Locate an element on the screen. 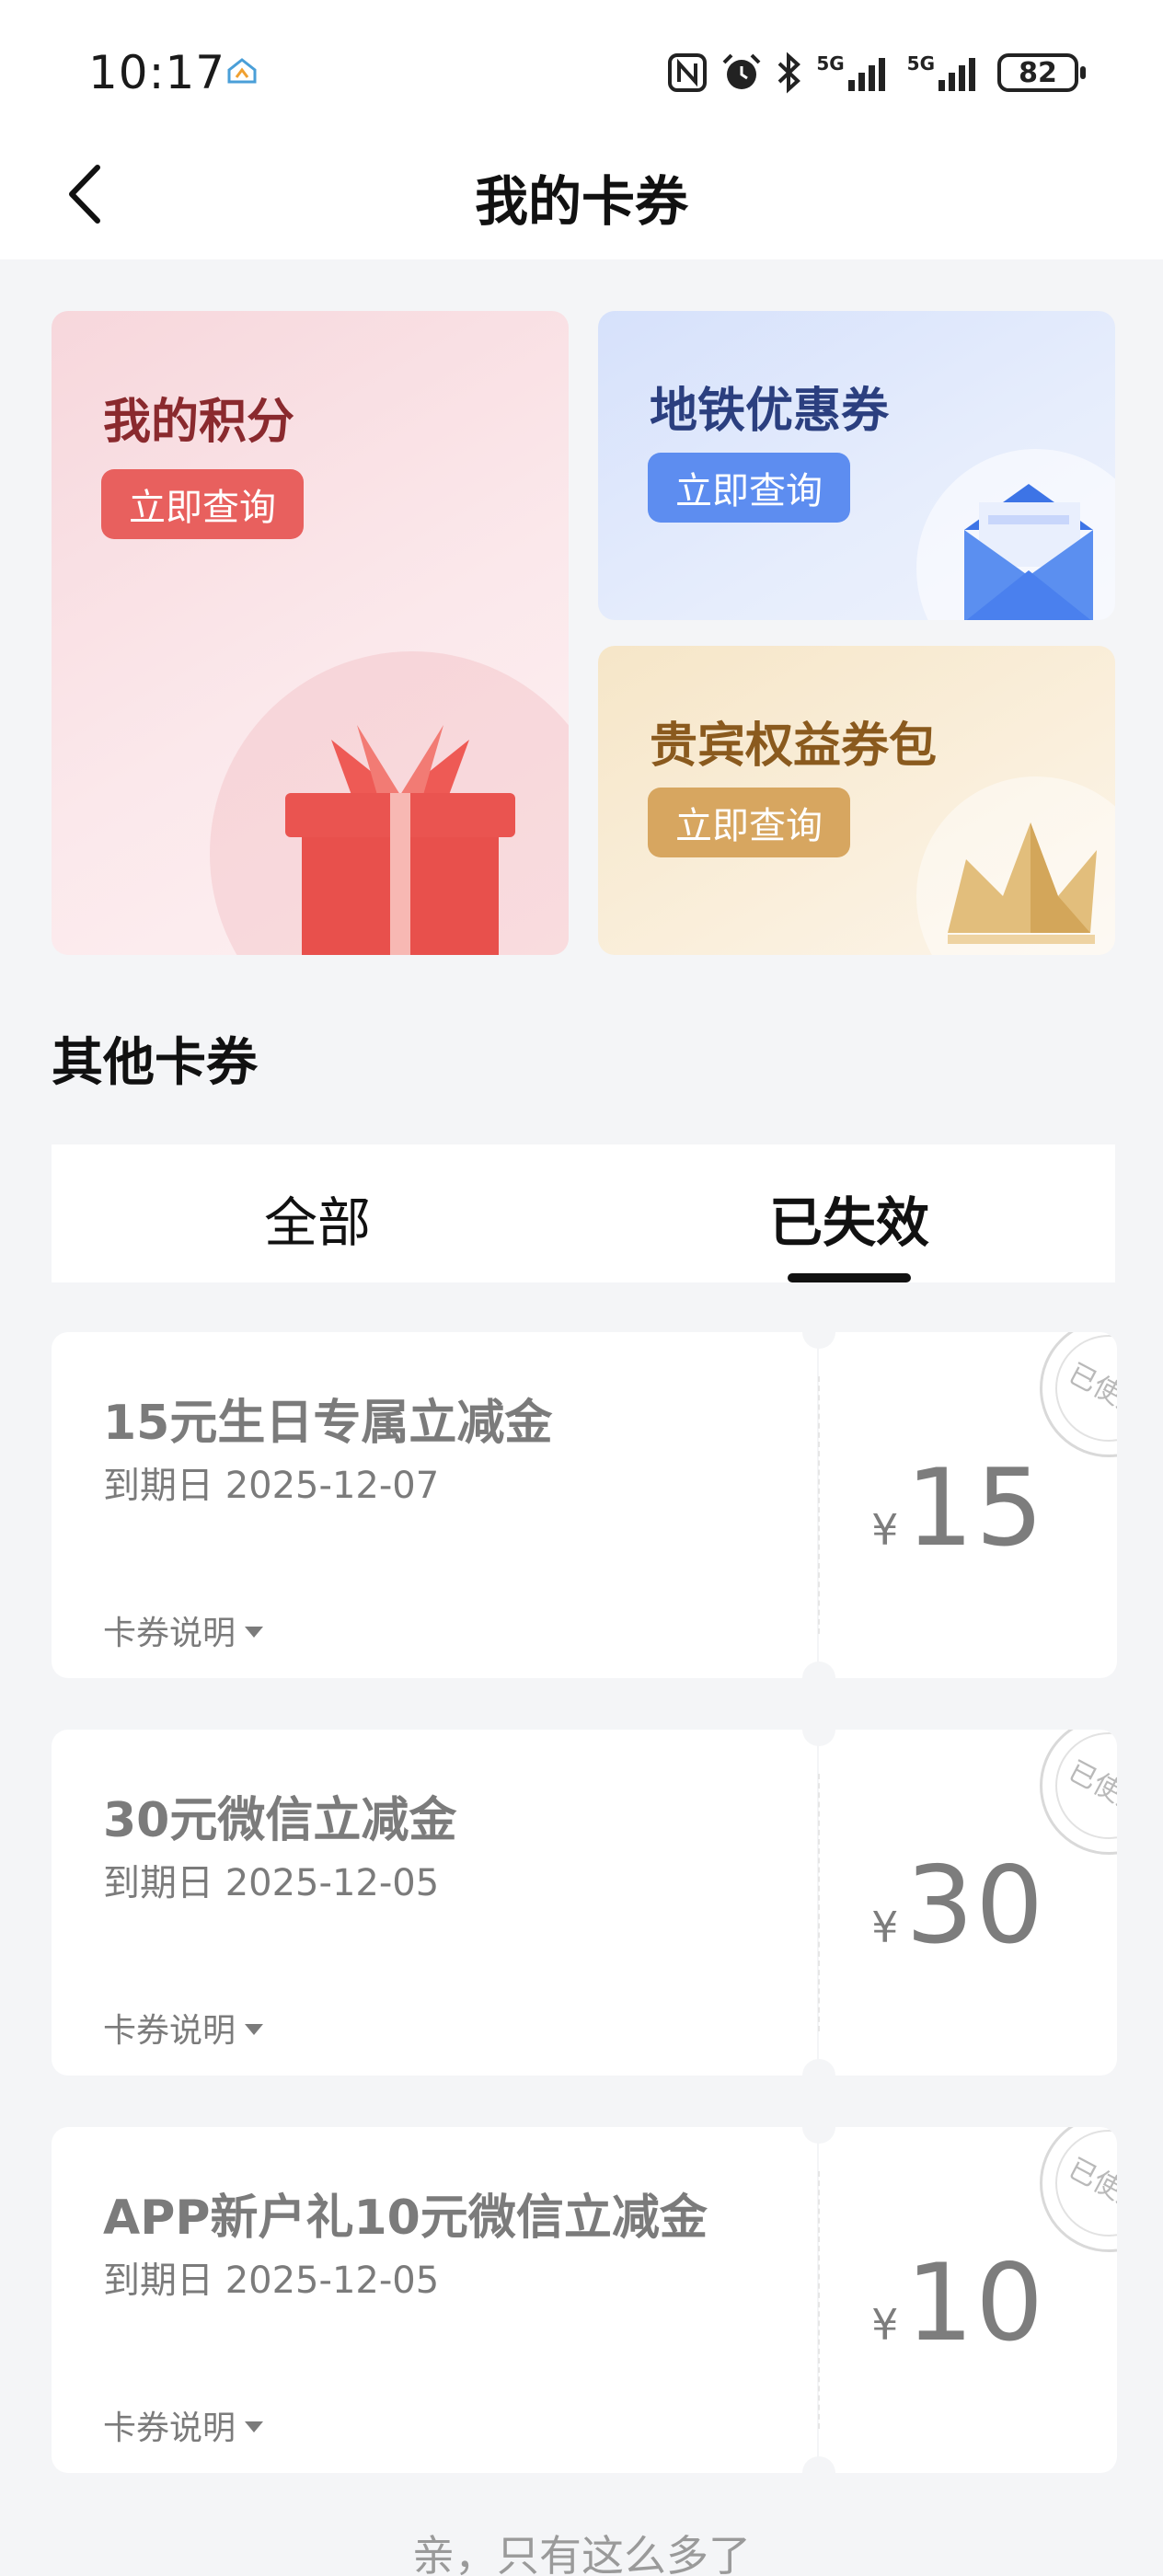  coupon-info: APP新户礼10元微信立减金 到期日 2025-12-05 卡券说明 is located at coordinates (435, 2300).